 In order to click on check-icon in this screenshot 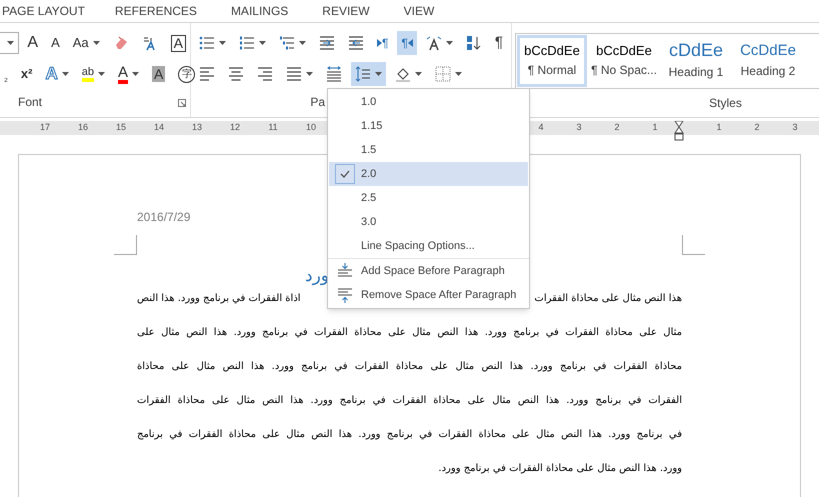, I will do `click(345, 174)`.